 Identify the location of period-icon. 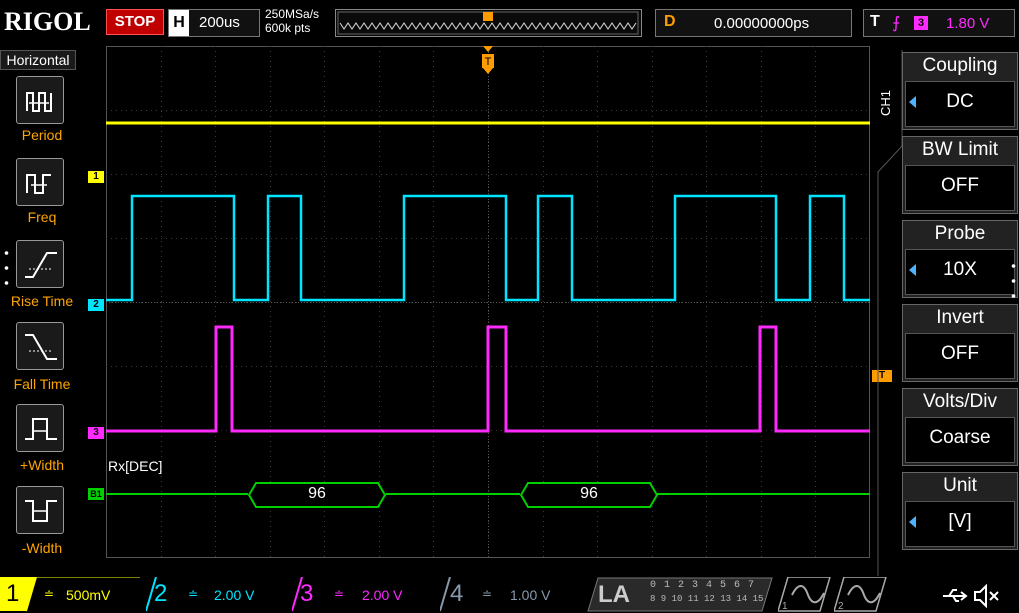
(39, 102).